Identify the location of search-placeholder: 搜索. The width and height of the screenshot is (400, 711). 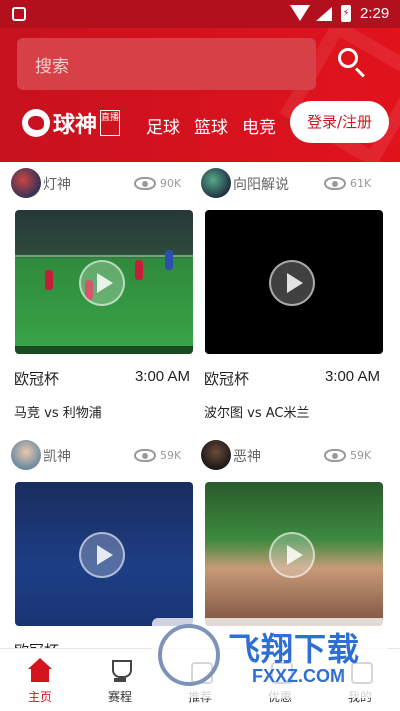
(52, 67).